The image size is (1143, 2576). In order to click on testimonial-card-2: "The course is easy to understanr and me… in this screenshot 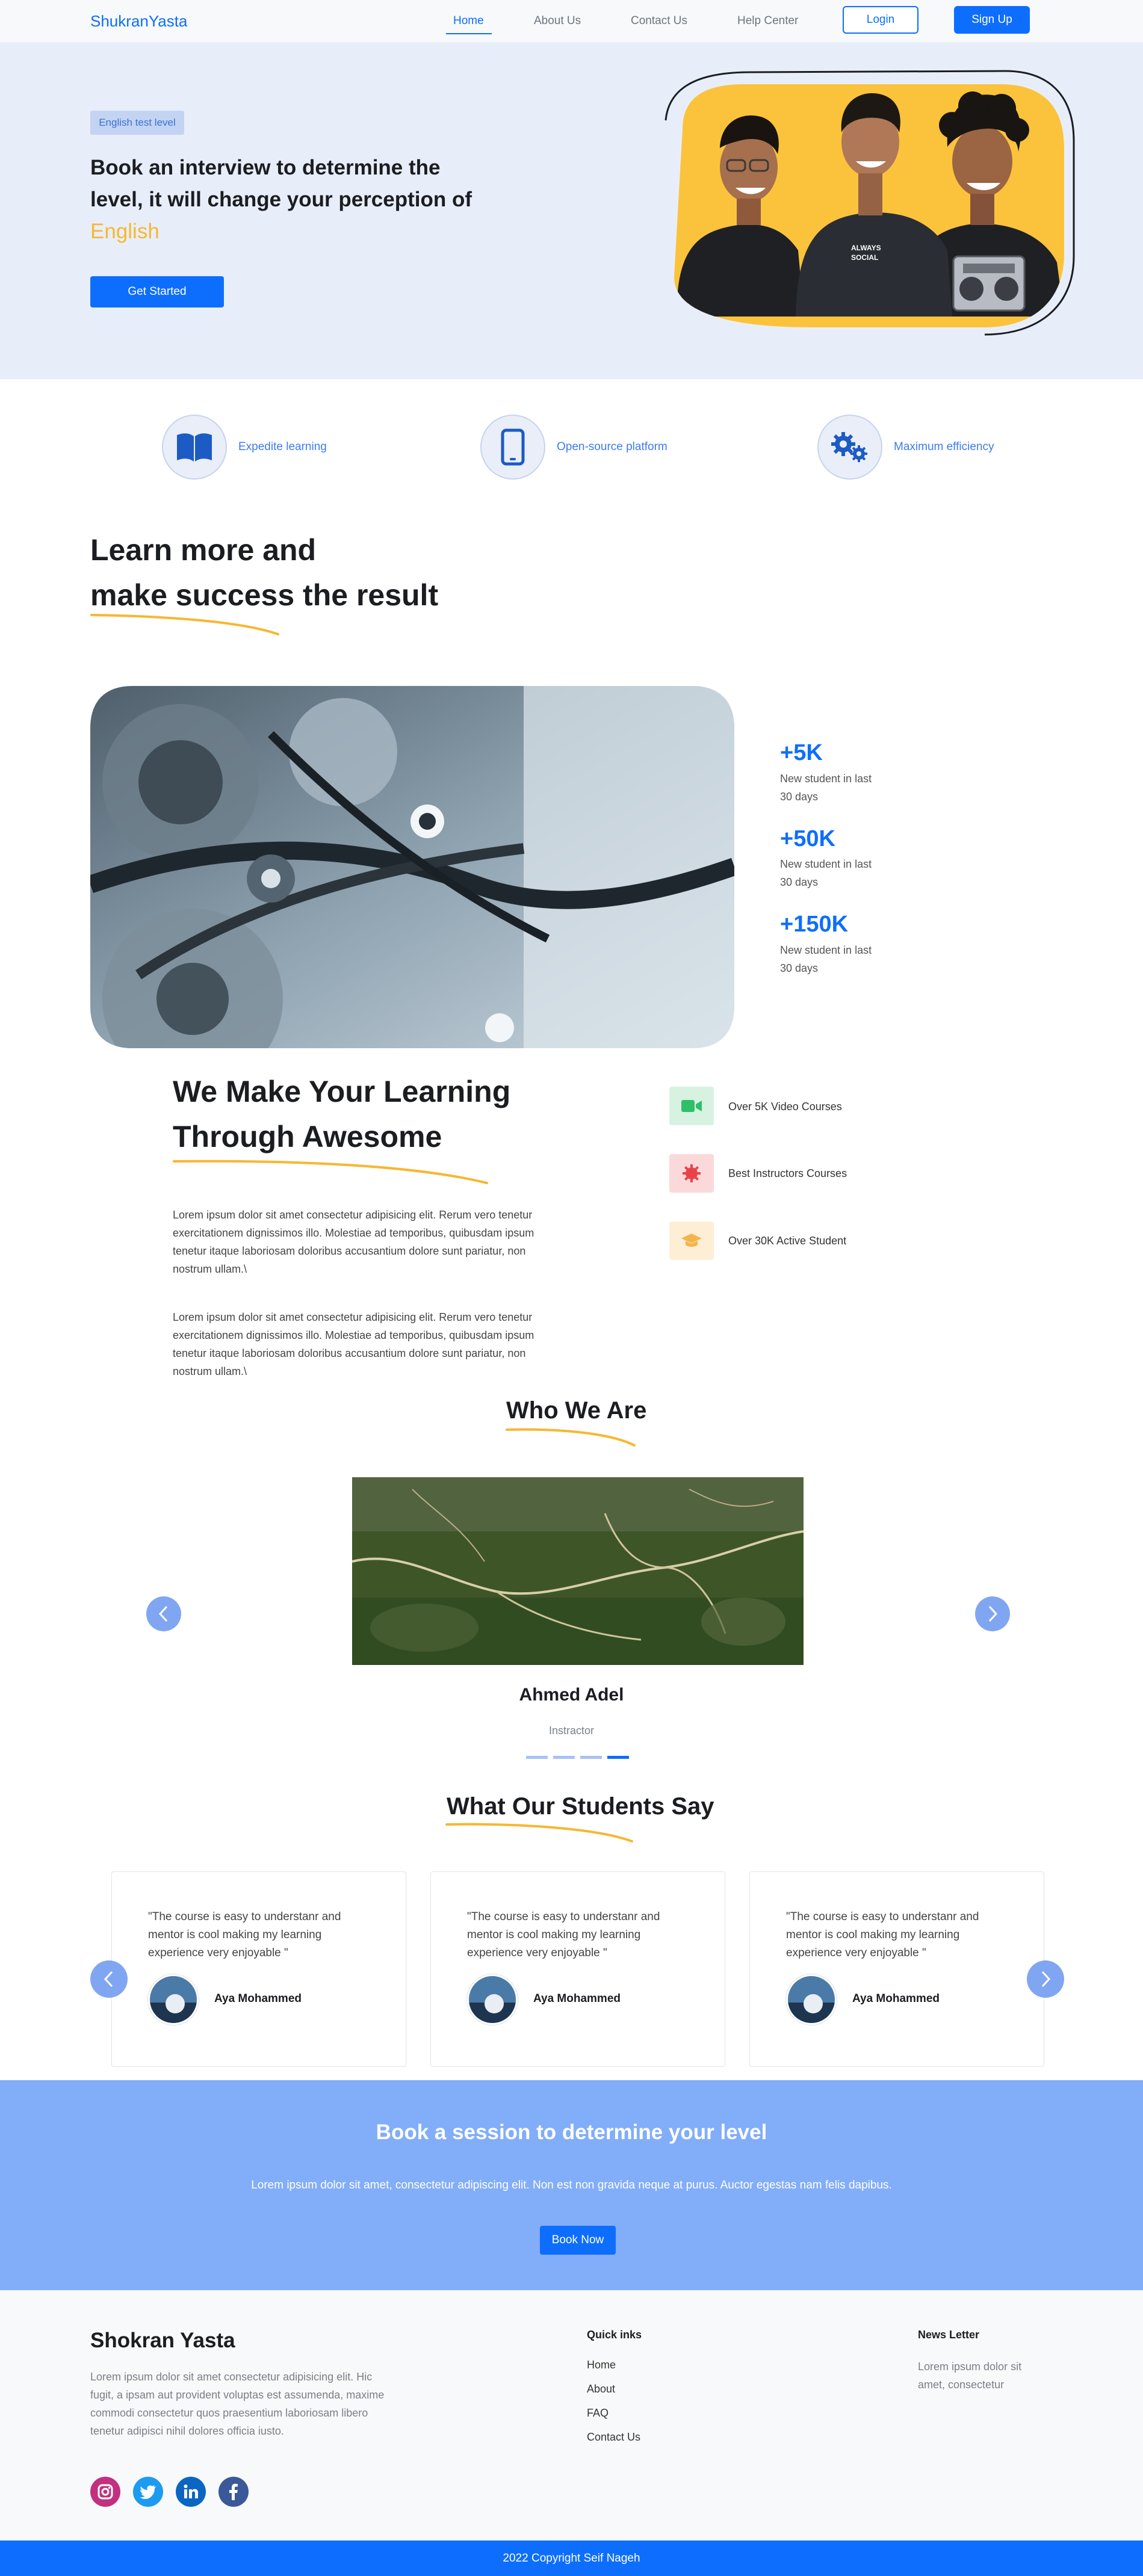, I will do `click(577, 1969)`.